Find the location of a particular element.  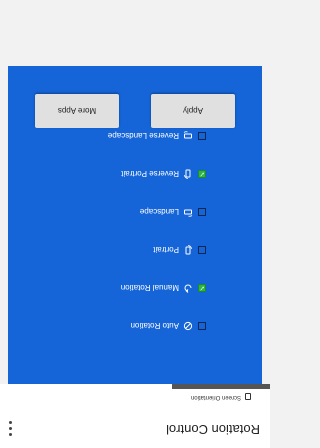

option-landscape: Landscape is located at coordinates (173, 212).